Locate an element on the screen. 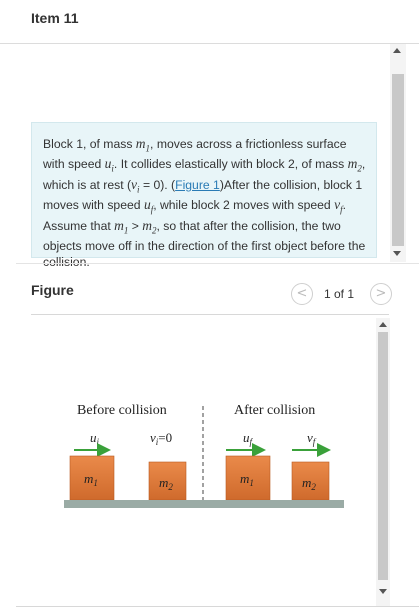 The width and height of the screenshot is (419, 616). after-collision-caption: After collision is located at coordinates (274, 410).